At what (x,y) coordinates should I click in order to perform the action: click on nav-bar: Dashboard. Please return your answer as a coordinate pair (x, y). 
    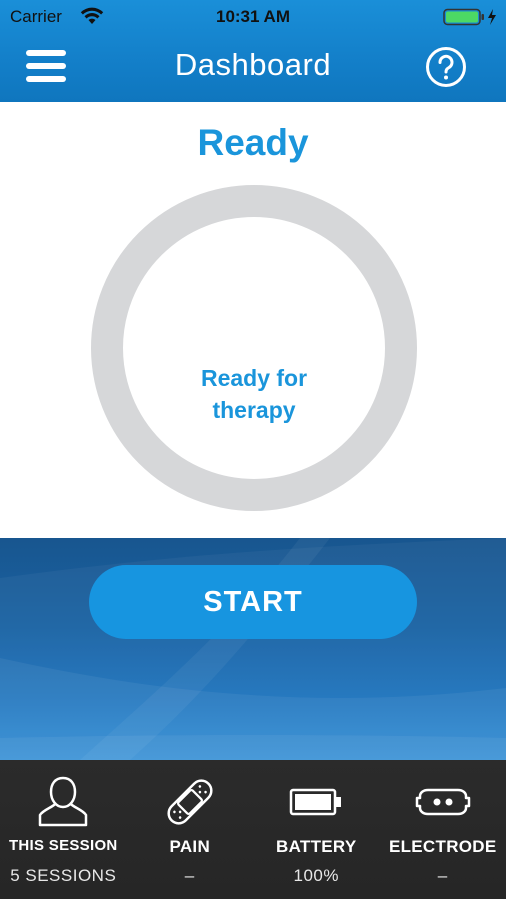
    Looking at the image, I should click on (253, 68).